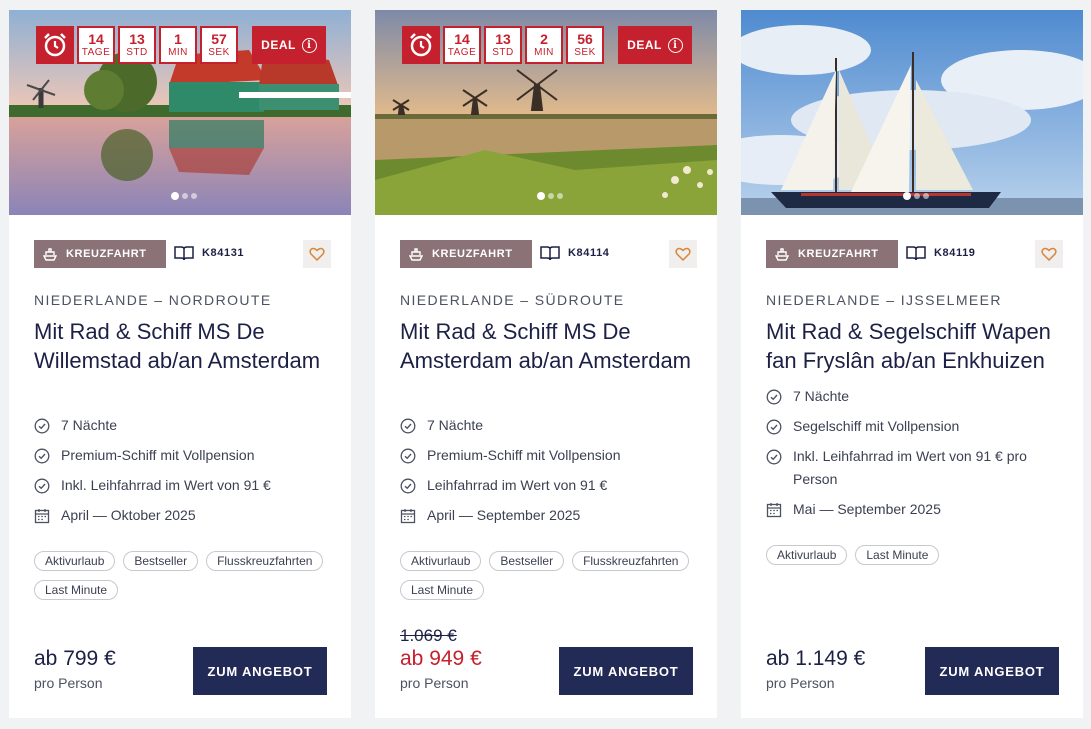  I want to click on offer-image, so click(912, 112).